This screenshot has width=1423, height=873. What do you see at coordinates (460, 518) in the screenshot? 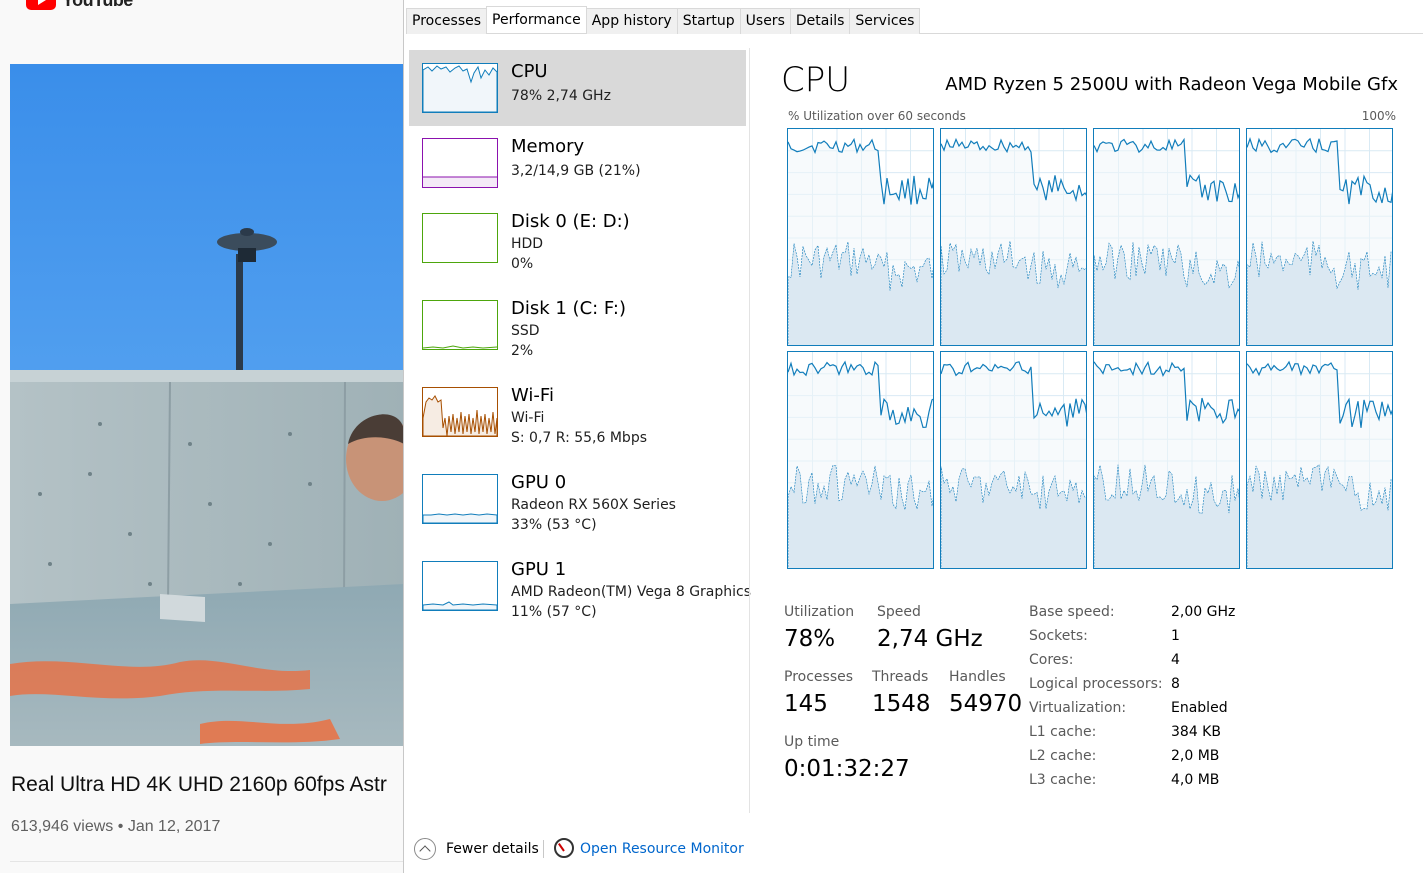
I see `gpu-0-mini-graph-svg` at bounding box center [460, 518].